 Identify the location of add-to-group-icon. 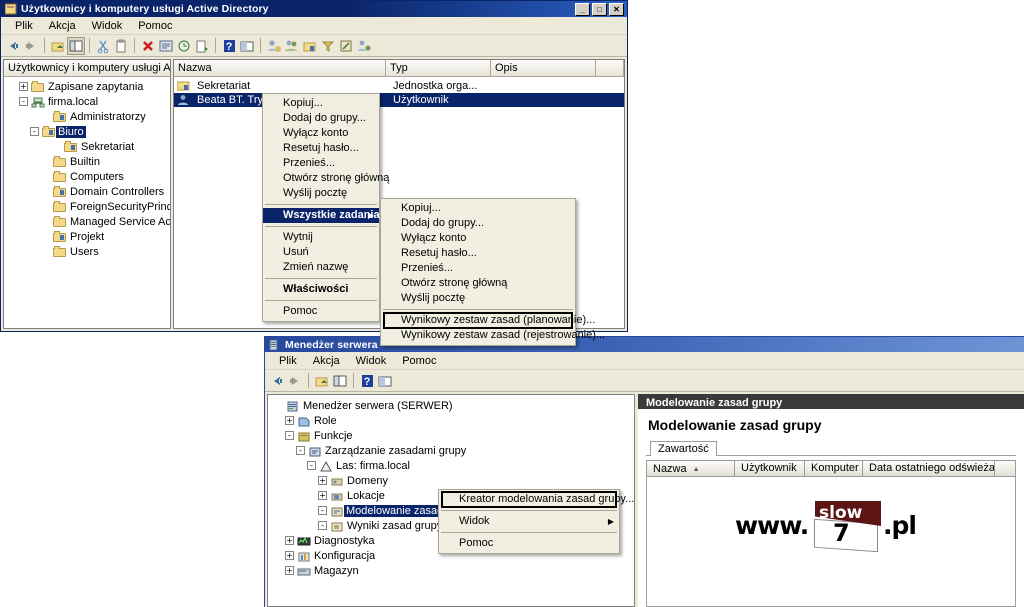
(364, 46).